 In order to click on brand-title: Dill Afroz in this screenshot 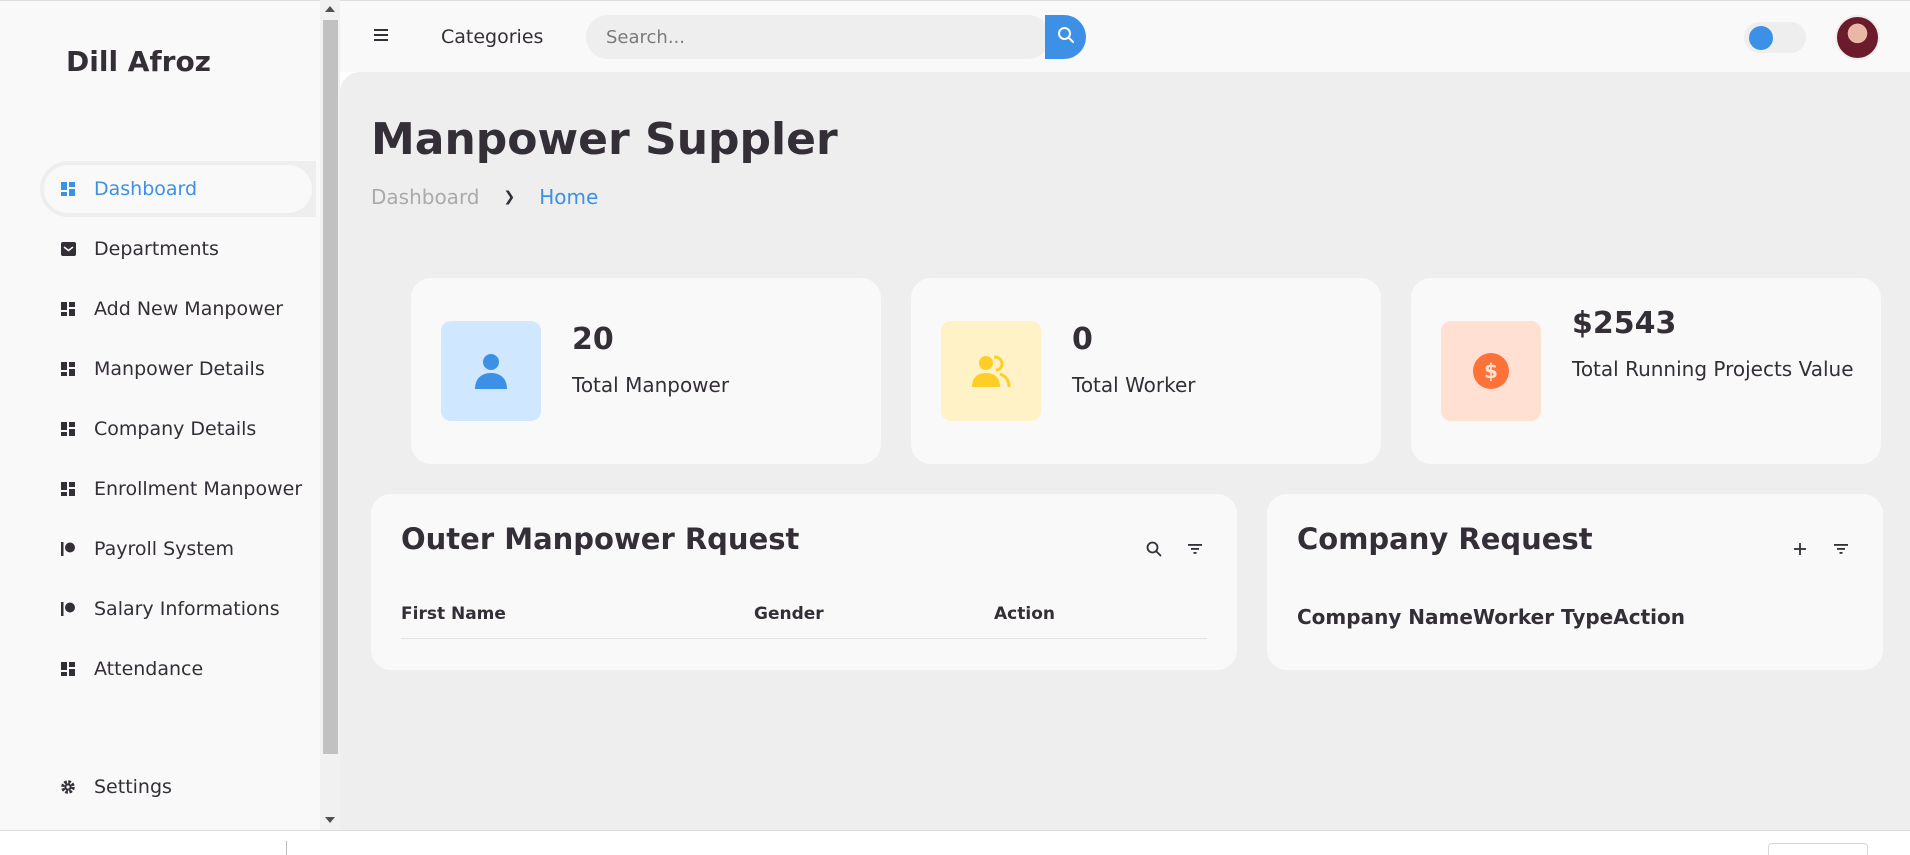, I will do `click(138, 61)`.